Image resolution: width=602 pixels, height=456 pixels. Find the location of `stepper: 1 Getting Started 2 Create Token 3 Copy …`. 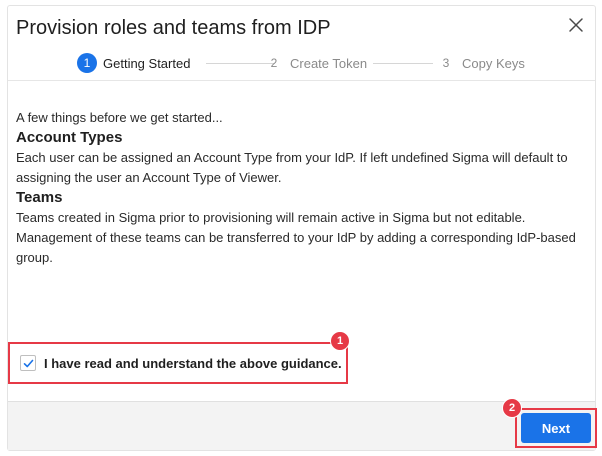

stepper: 1 Getting Started 2 Create Token 3 Copy … is located at coordinates (301, 63).